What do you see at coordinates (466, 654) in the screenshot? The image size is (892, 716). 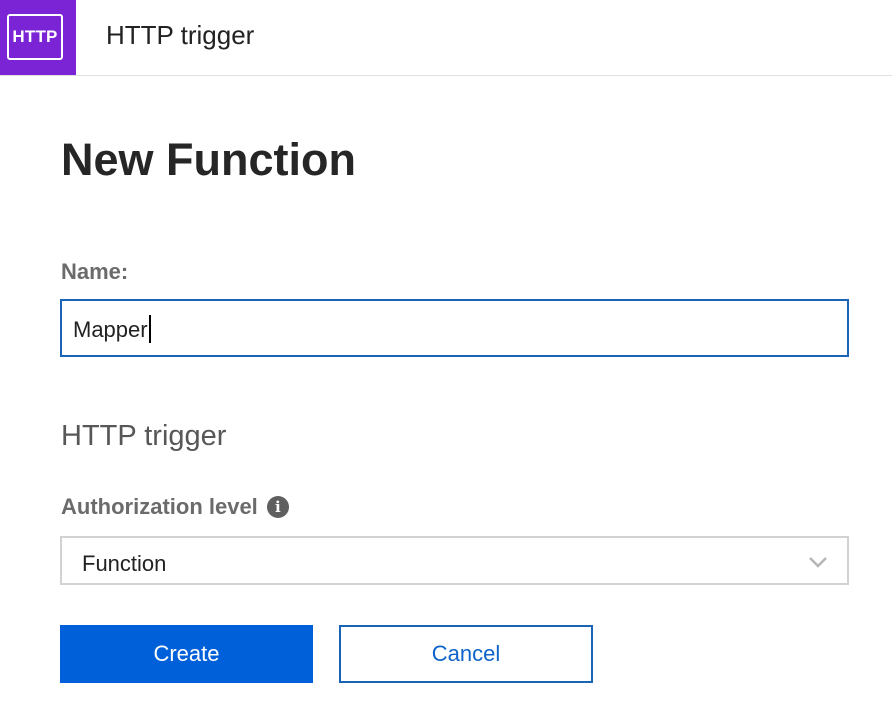 I see `cancel-button: Cancel` at bounding box center [466, 654].